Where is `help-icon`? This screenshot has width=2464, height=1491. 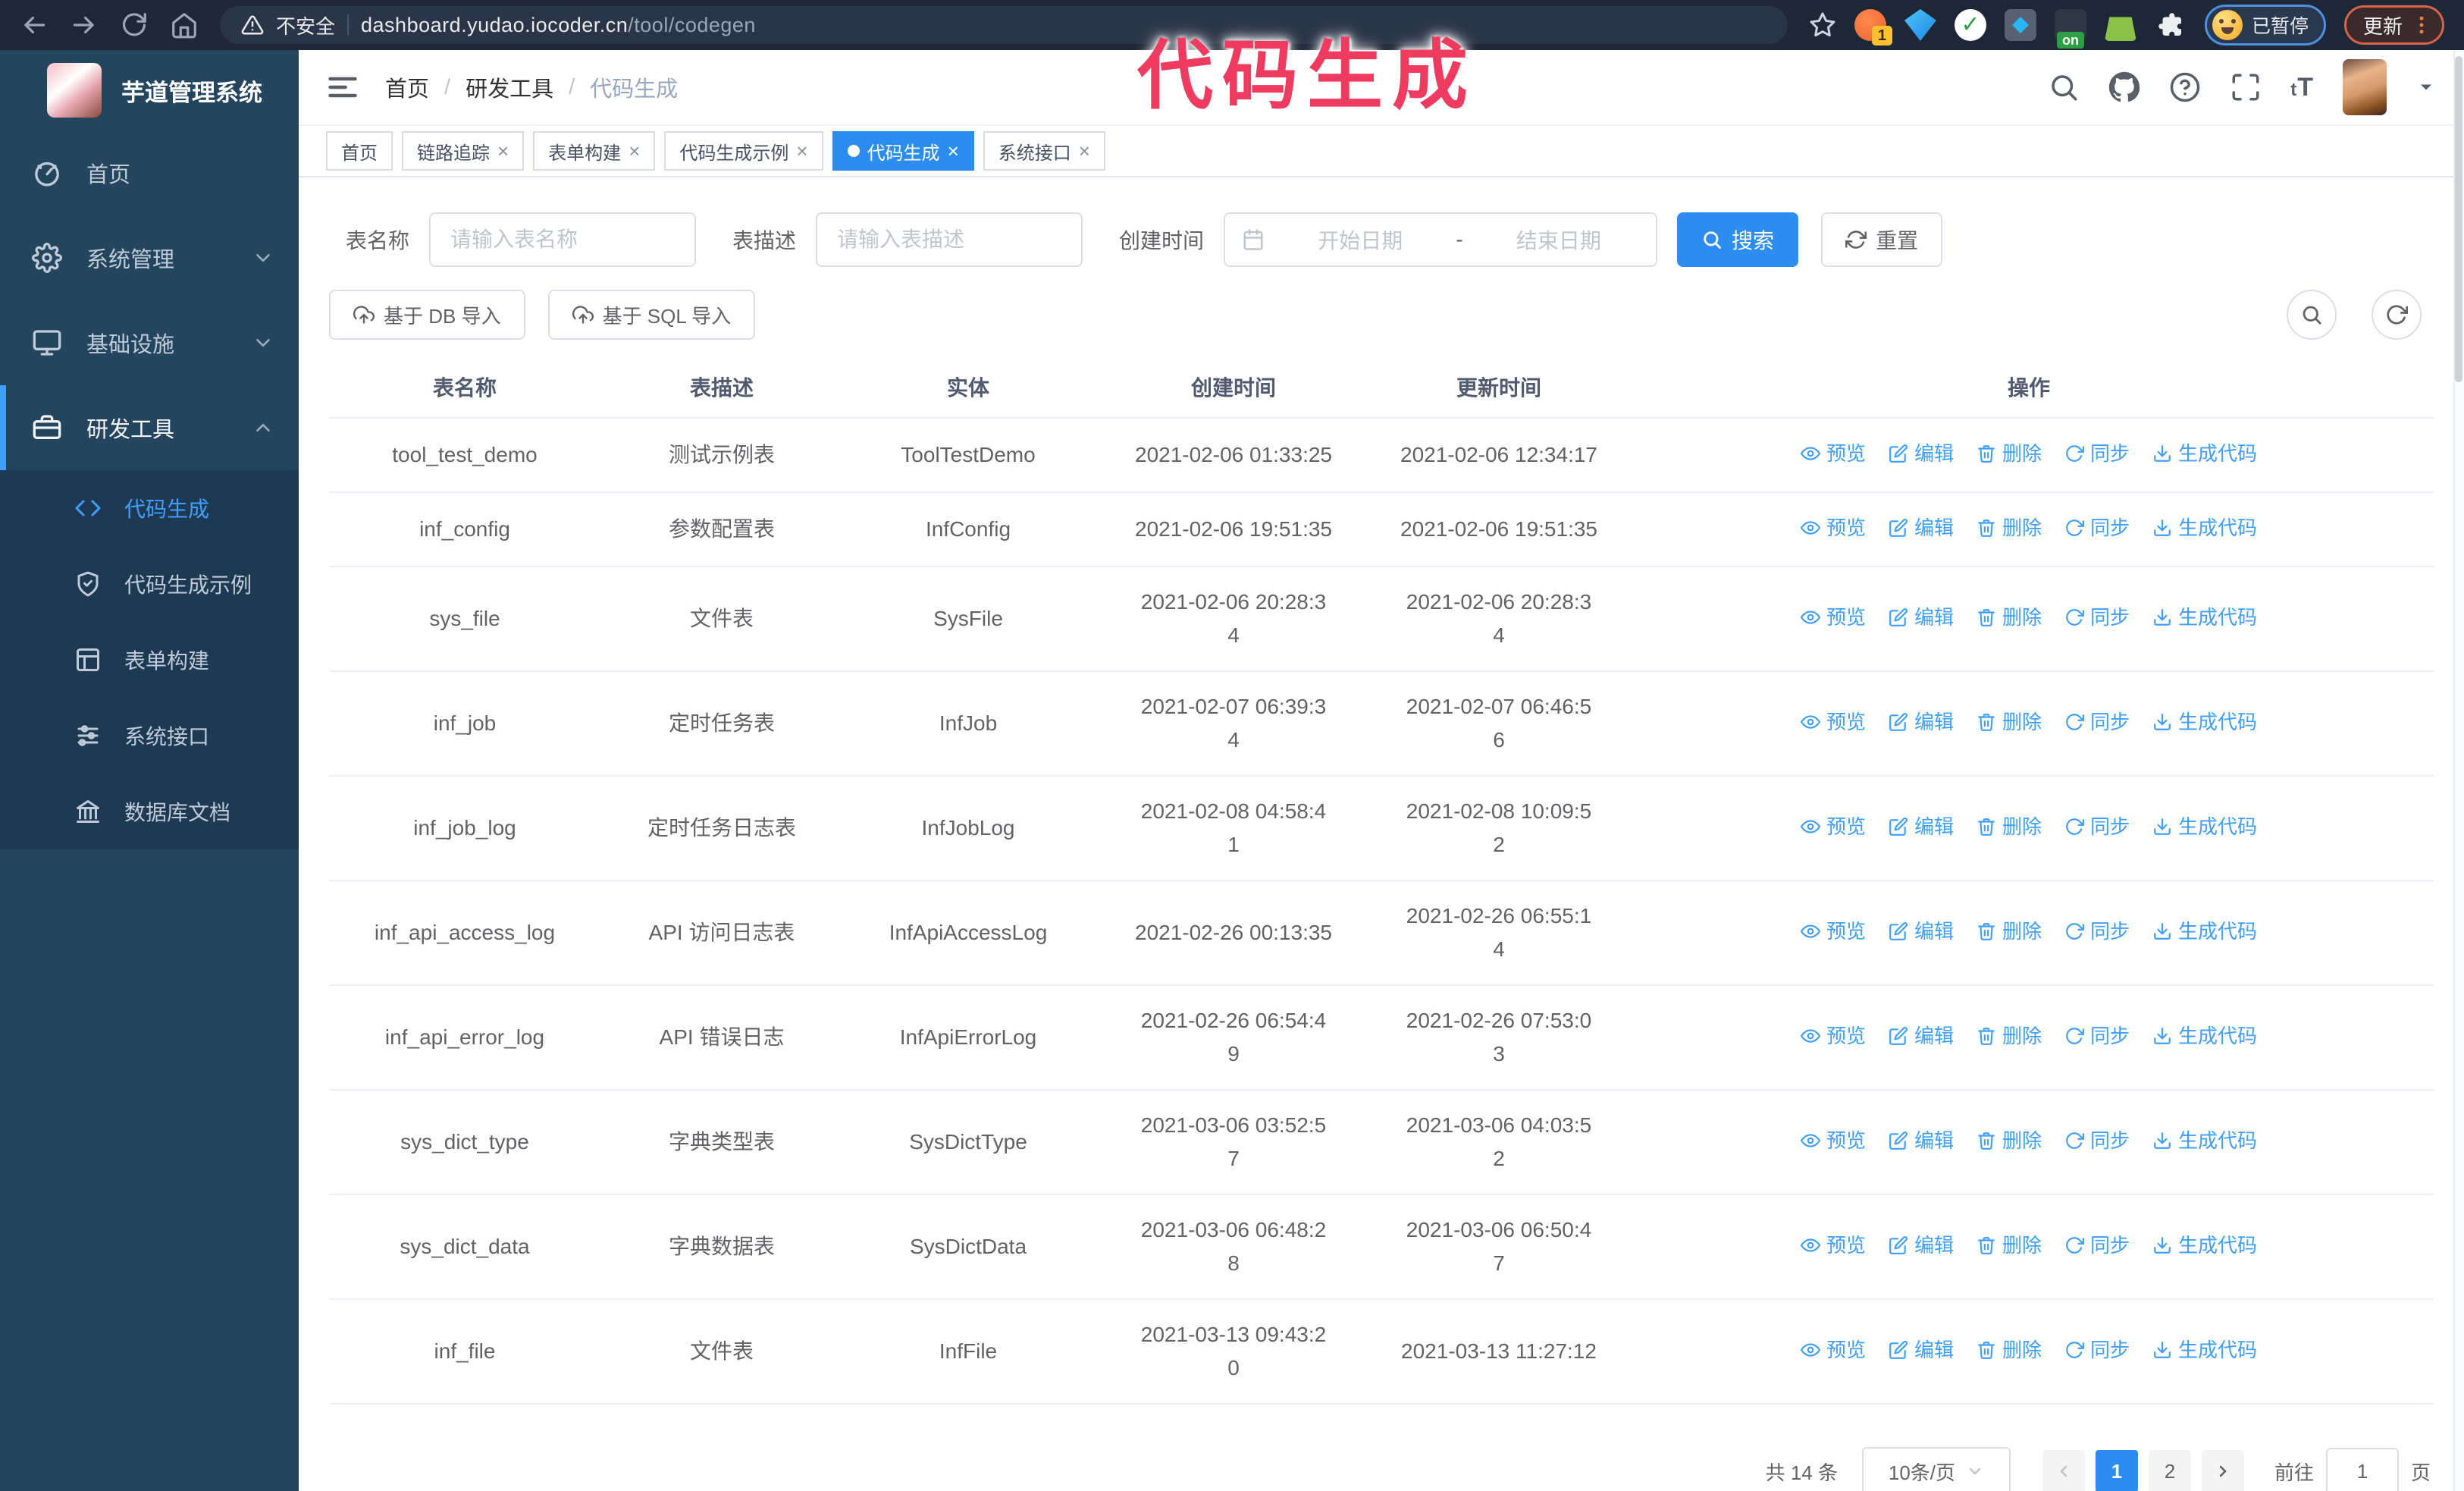 help-icon is located at coordinates (2185, 87).